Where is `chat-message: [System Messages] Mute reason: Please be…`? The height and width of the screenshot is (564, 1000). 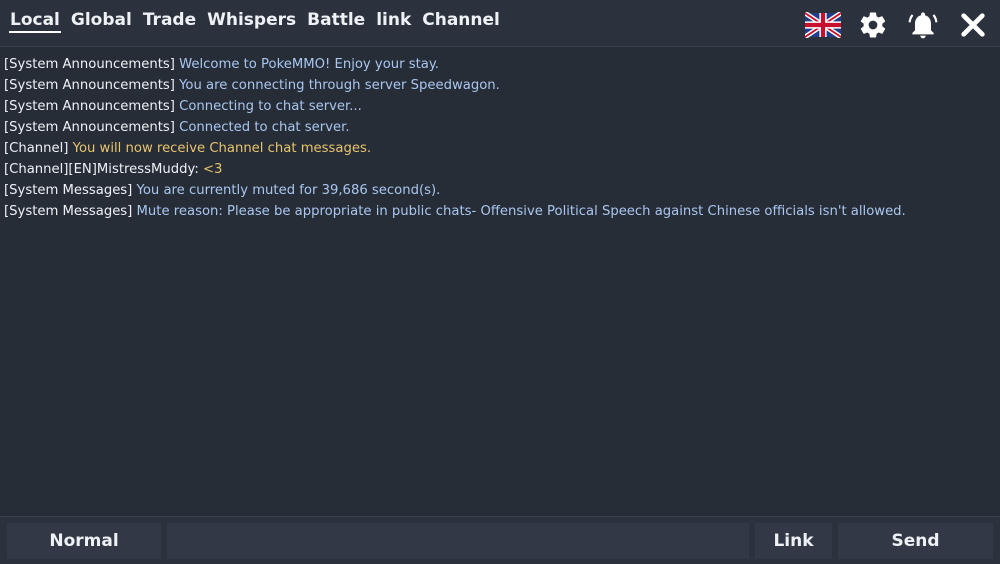
chat-message: [System Messages] Mute reason: Please be… is located at coordinates (500, 211).